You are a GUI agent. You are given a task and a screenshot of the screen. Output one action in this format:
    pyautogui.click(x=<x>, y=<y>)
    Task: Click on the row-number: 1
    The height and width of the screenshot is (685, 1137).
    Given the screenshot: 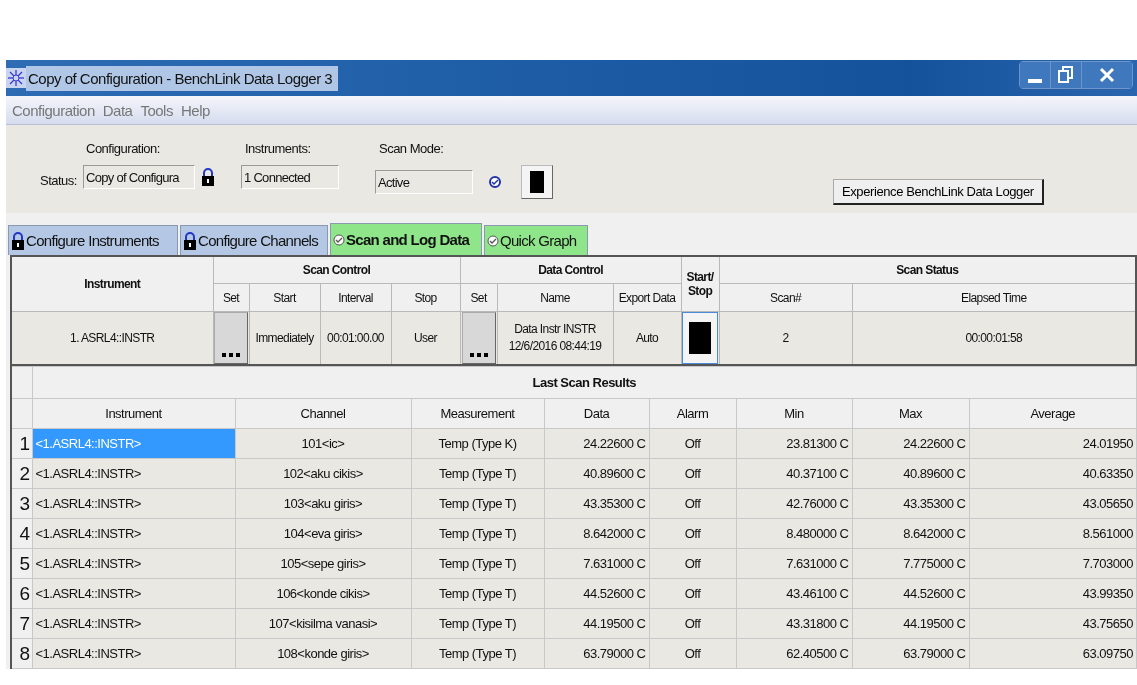 What is the action you would take?
    pyautogui.click(x=21, y=443)
    